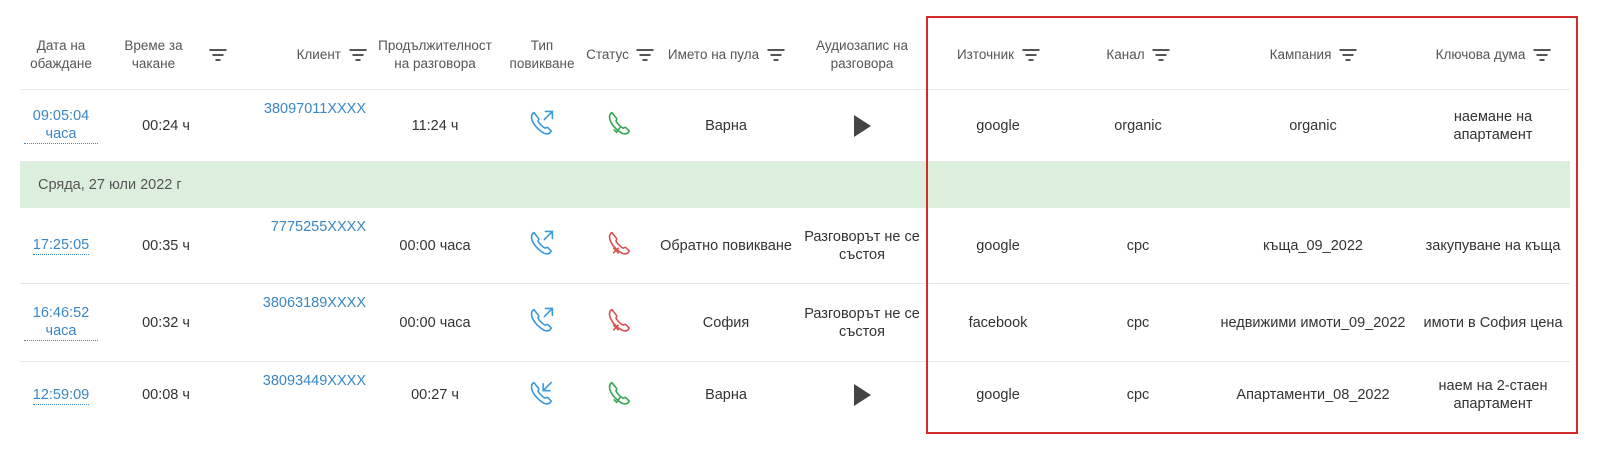  I want to click on campaign: Апартаменти_08_2022, so click(1313, 395).